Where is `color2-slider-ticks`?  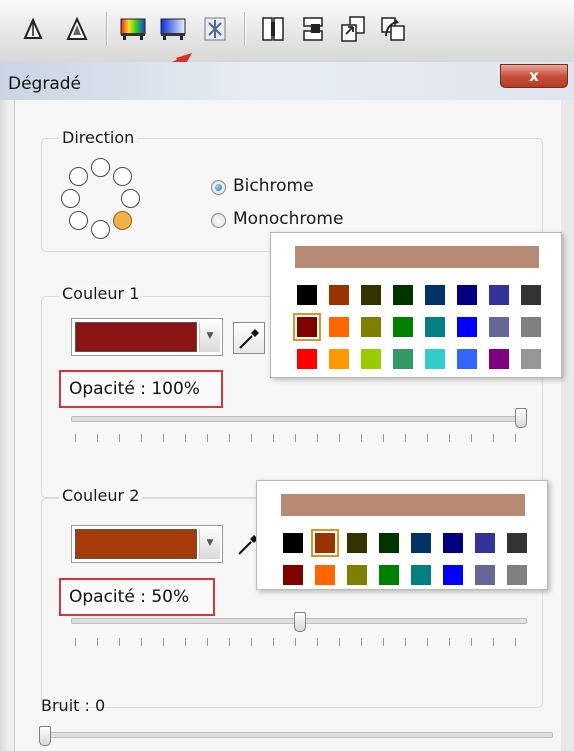
color2-slider-ticks is located at coordinates (301, 642).